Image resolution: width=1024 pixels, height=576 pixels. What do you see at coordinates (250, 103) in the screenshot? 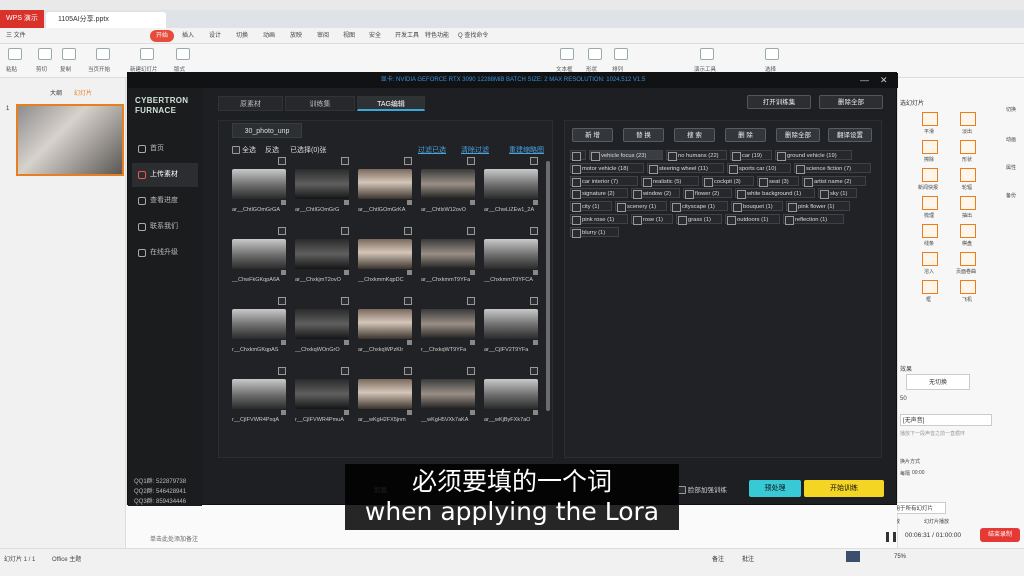
I see `tab-raw: 原素材` at bounding box center [250, 103].